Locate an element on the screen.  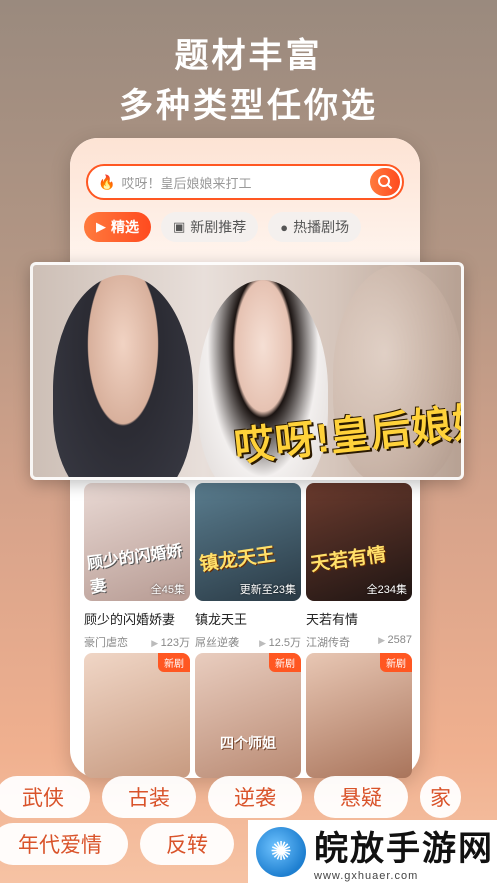
genre-costume: 古装 is located at coordinates (149, 797).